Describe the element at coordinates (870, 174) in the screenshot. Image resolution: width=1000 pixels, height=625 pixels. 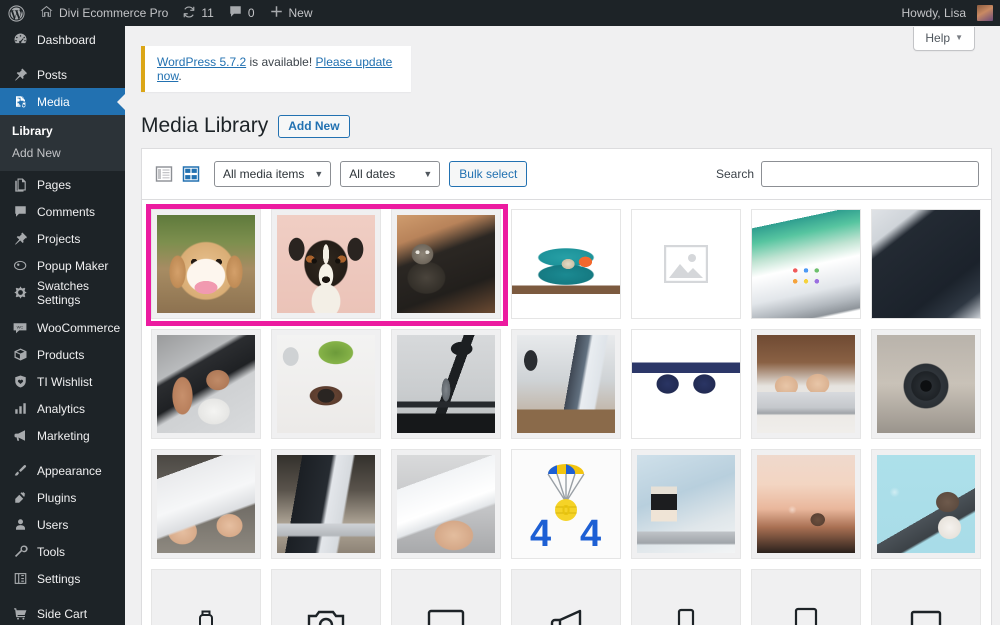
I see `search-input` at that location.